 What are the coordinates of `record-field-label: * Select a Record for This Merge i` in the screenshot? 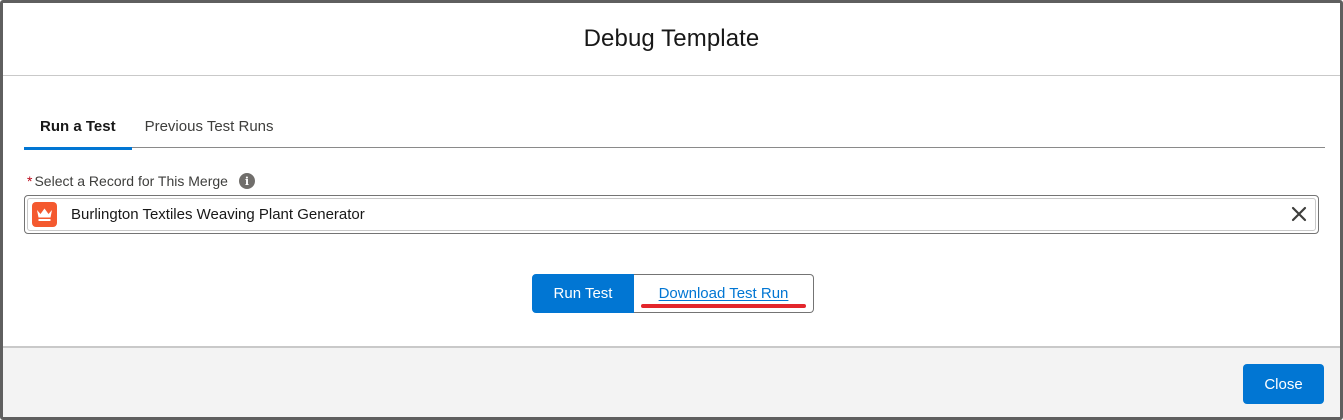 It's located at (141, 181).